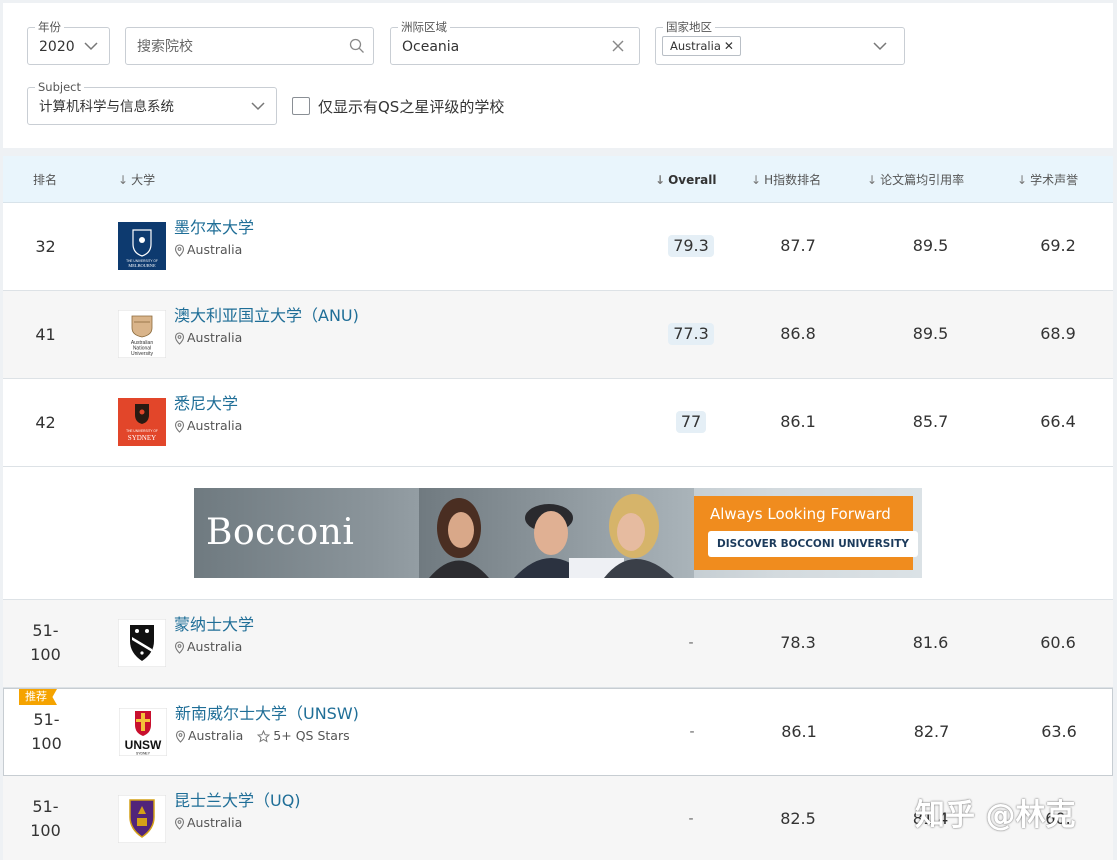 This screenshot has width=1117, height=860. I want to click on university-name-link: 新南威尔士大学（UNSW), so click(267, 714).